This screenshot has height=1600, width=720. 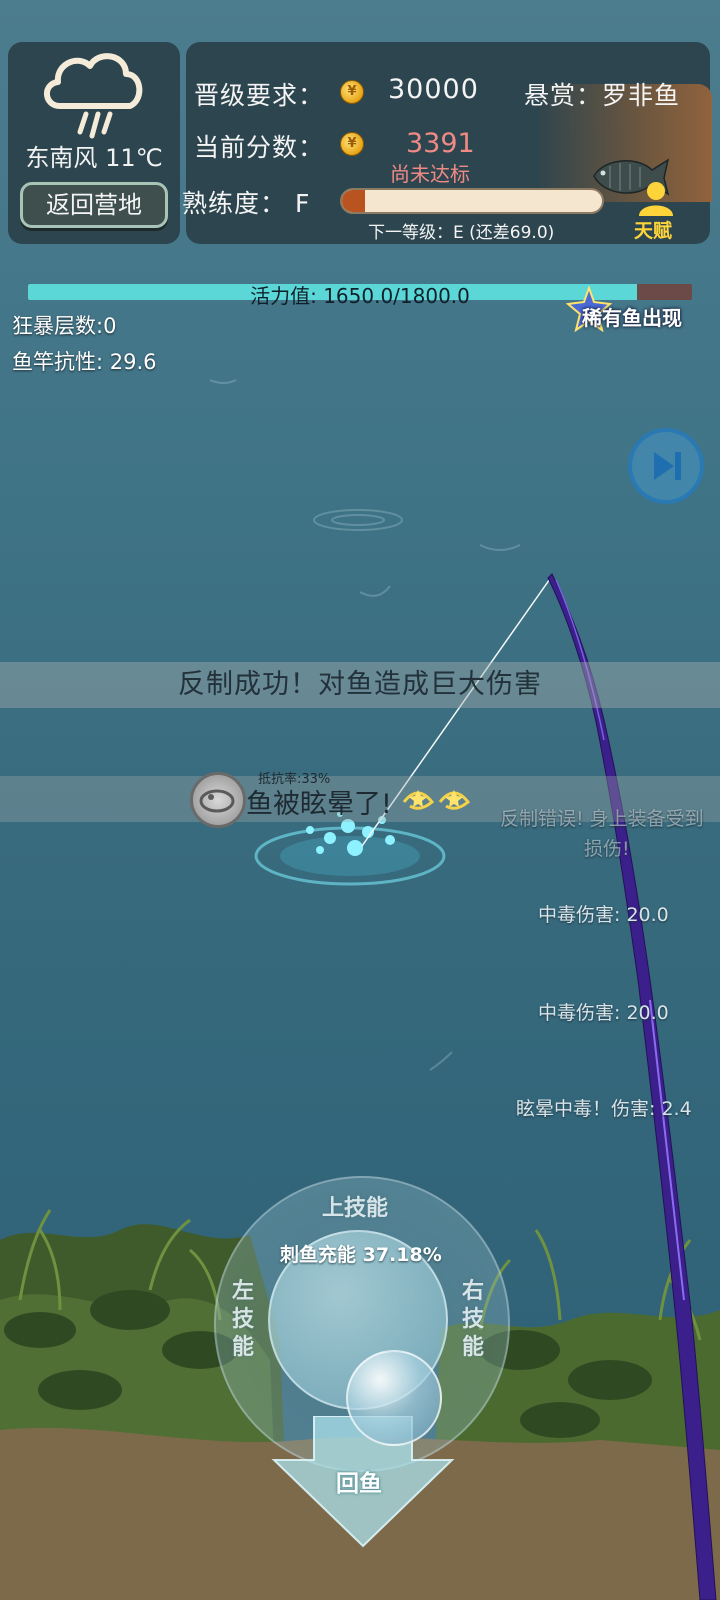 I want to click on poison-damage-text-2: 中毒伤害: 20.0, so click(x=603, y=1013).